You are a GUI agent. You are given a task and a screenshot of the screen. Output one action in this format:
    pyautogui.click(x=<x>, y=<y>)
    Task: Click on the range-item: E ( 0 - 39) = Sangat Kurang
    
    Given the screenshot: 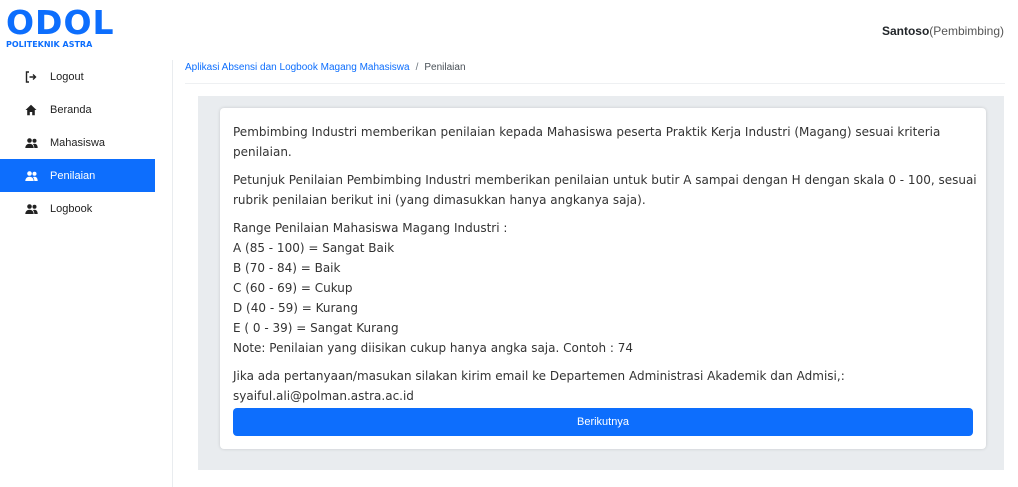 What is the action you would take?
    pyautogui.click(x=316, y=328)
    